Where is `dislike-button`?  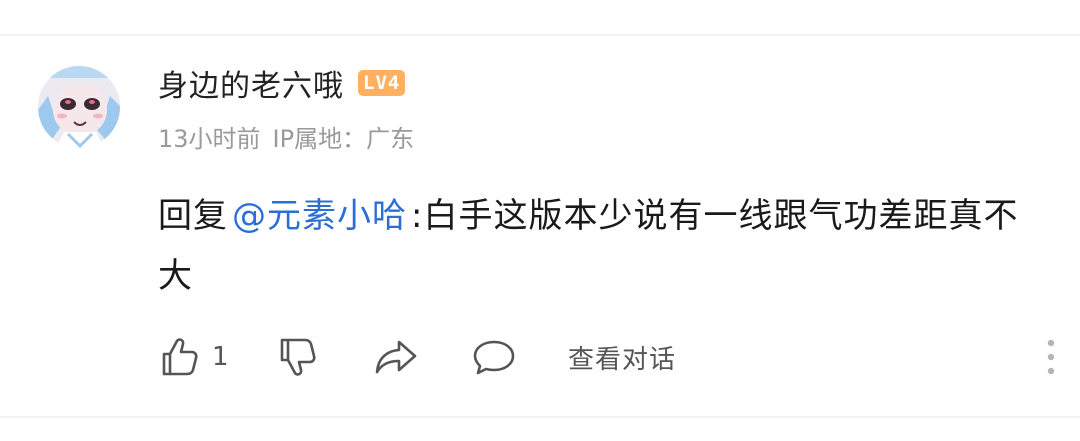 dislike-button is located at coordinates (297, 357).